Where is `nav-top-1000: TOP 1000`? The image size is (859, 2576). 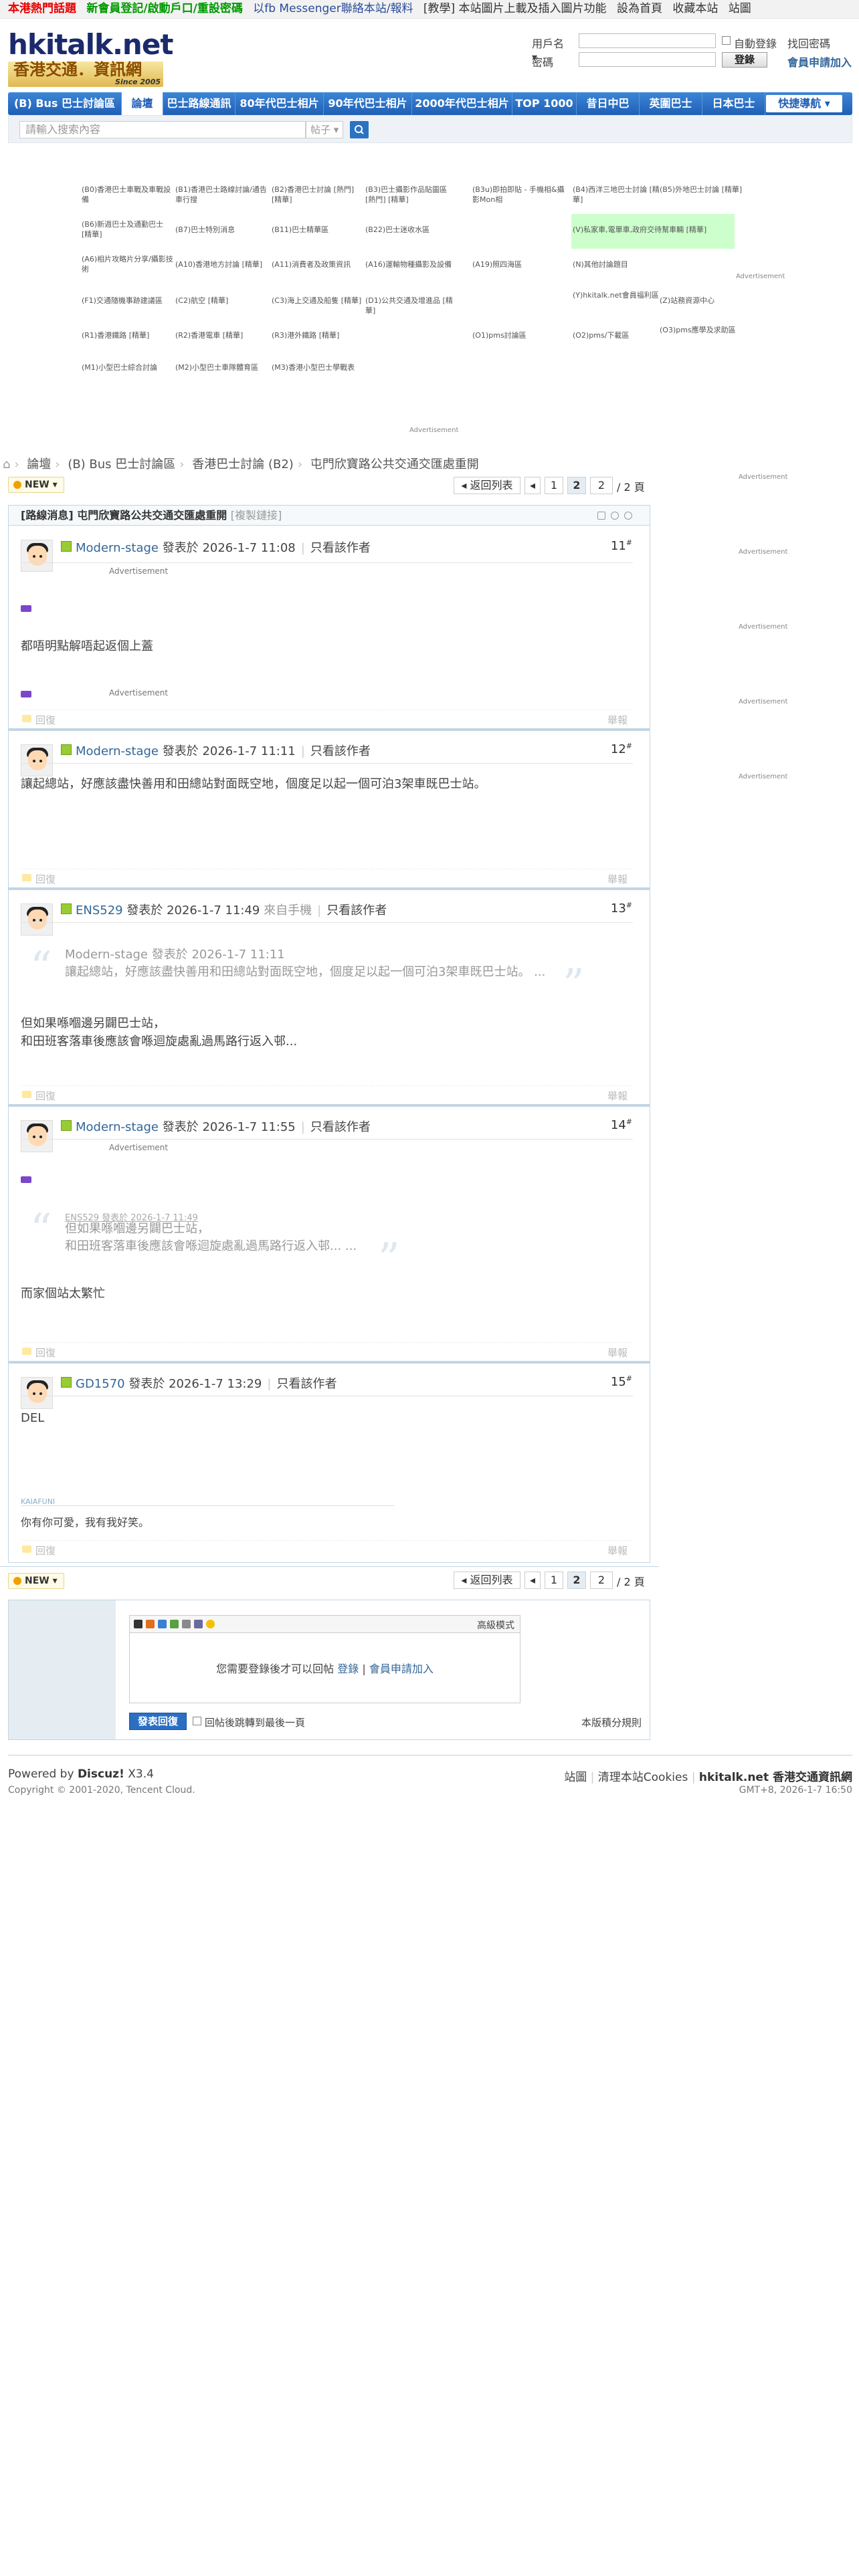
nav-top-1000: TOP 1000 is located at coordinates (544, 103).